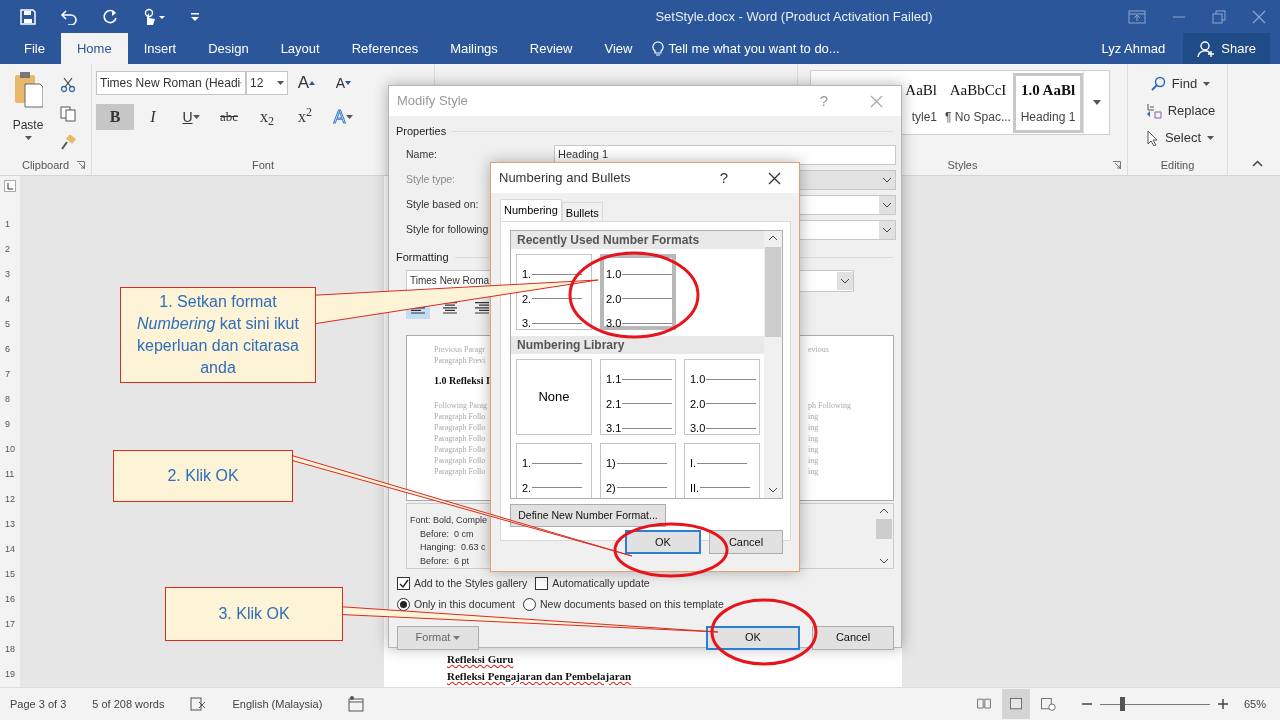 The width and height of the screenshot is (1280, 720). Describe the element at coordinates (305, 117) in the screenshot. I see `script-button: x$^{2}$` at that location.